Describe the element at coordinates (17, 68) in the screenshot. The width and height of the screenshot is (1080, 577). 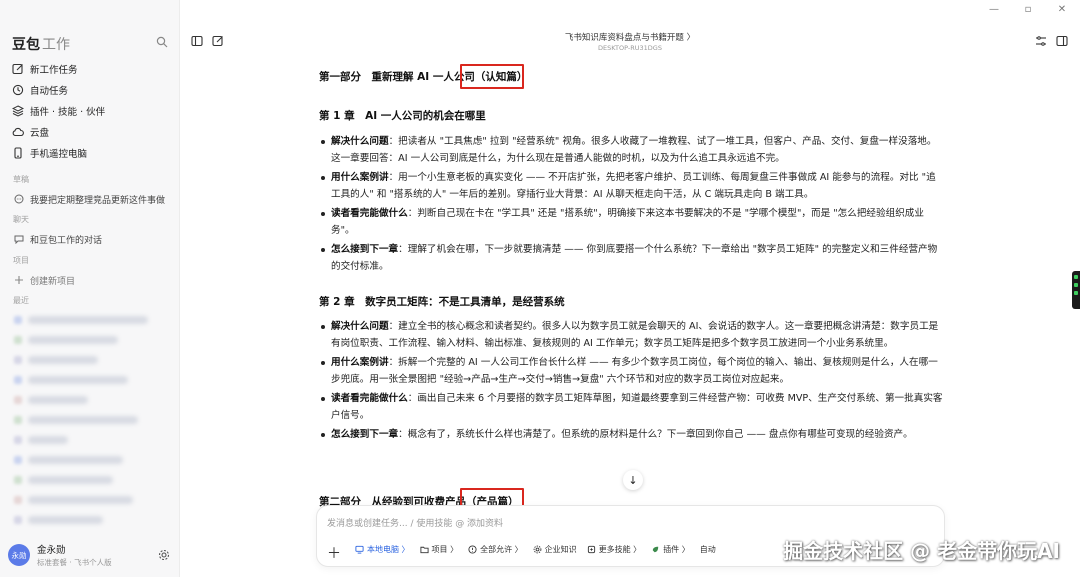
I see `edit-icon` at that location.